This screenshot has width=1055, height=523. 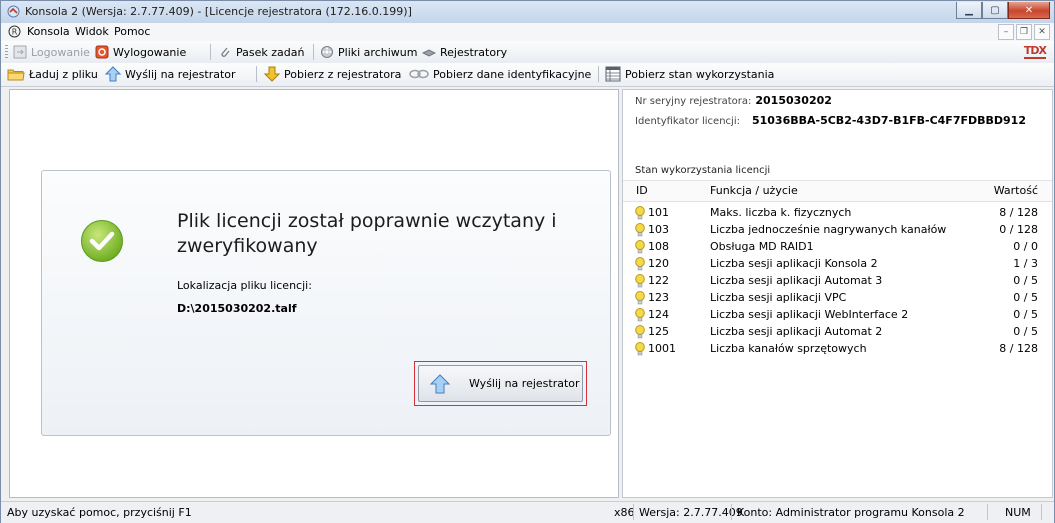 I want to click on download-usage-button: Pobierz stan wykorzystania, so click(x=689, y=74).